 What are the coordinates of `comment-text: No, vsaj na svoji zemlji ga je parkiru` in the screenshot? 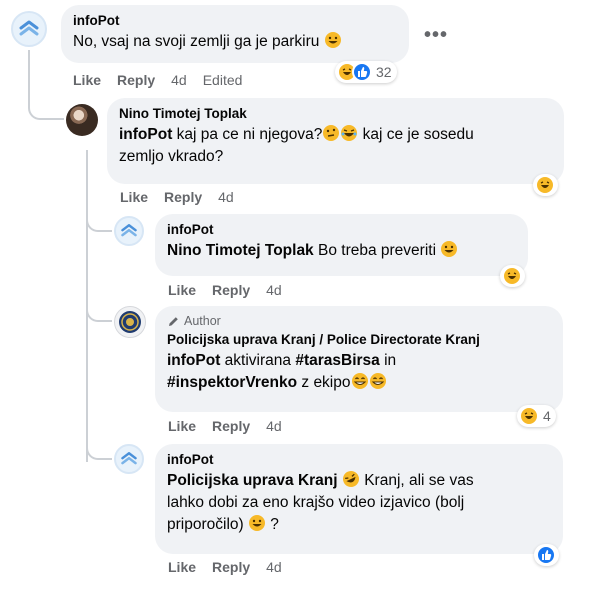 It's located at (207, 41).